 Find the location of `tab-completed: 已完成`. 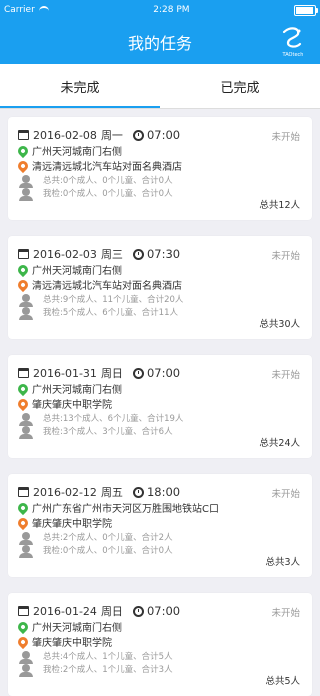

tab-completed: 已完成 is located at coordinates (240, 86).